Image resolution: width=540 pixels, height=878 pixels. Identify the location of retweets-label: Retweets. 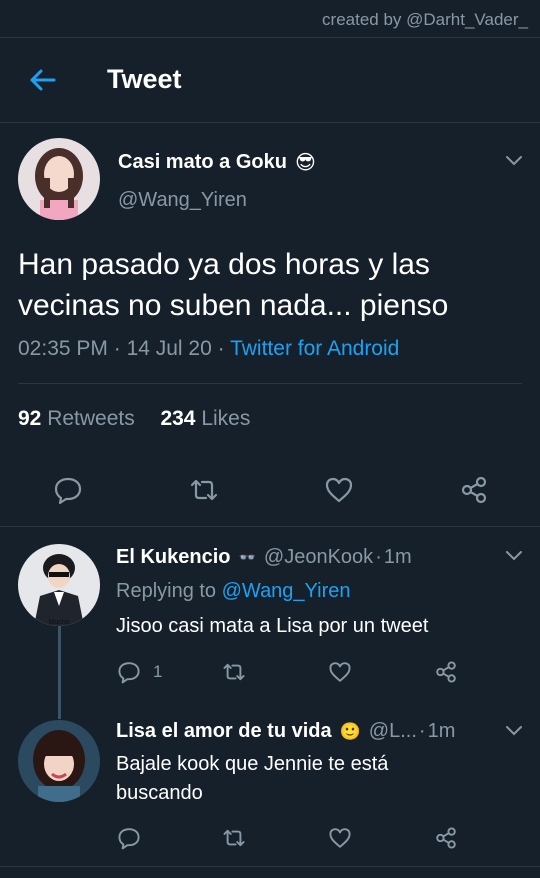
(91, 418).